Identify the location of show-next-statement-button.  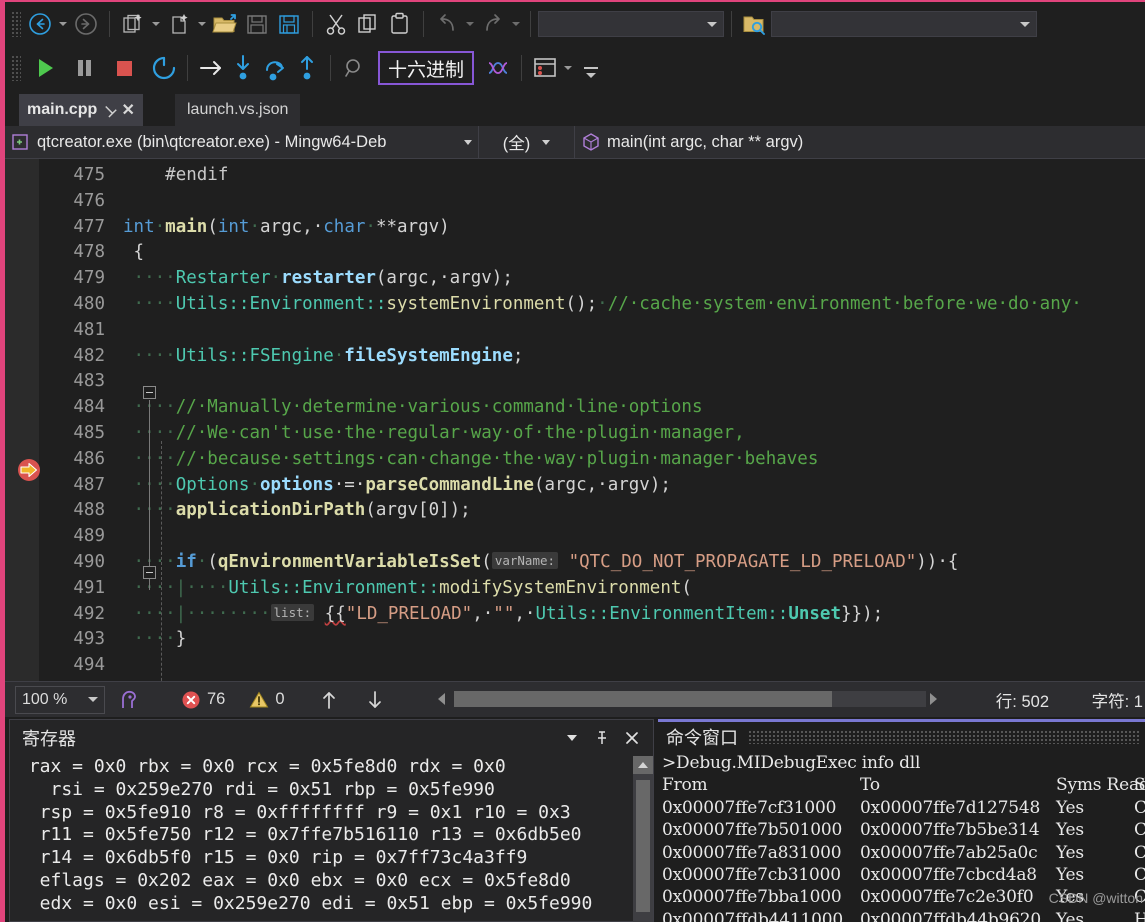
(211, 68).